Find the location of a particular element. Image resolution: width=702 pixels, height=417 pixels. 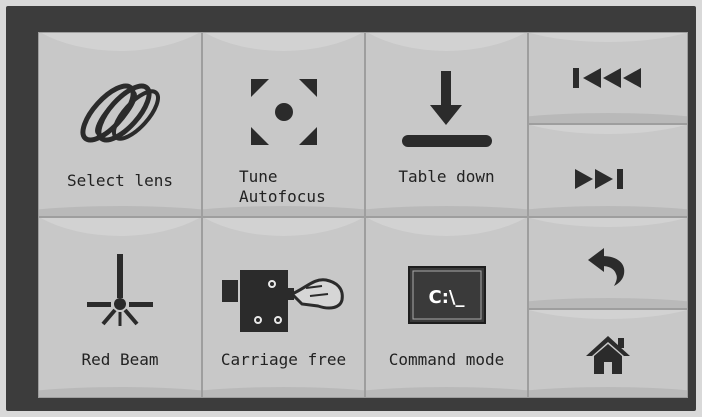

select-lens-button: Select lens is located at coordinates (120, 124).